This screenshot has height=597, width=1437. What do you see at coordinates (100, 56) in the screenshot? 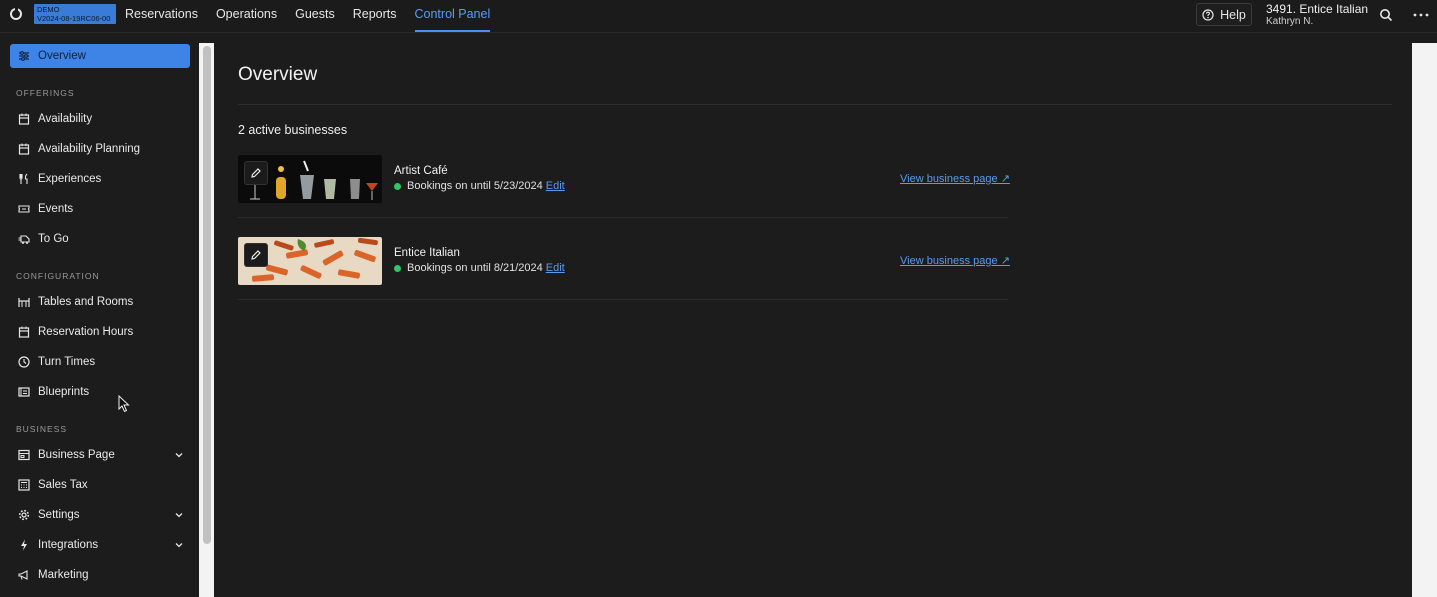
I see `sidebar-item-overview: Overview` at bounding box center [100, 56].